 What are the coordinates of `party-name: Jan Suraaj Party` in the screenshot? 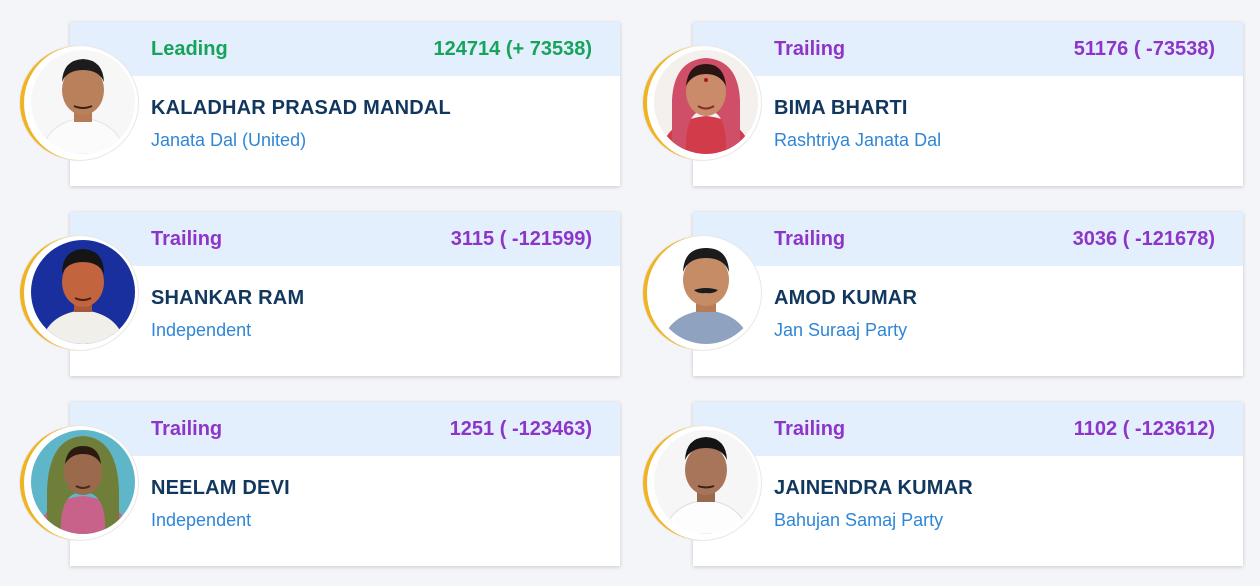 It's located at (841, 330).